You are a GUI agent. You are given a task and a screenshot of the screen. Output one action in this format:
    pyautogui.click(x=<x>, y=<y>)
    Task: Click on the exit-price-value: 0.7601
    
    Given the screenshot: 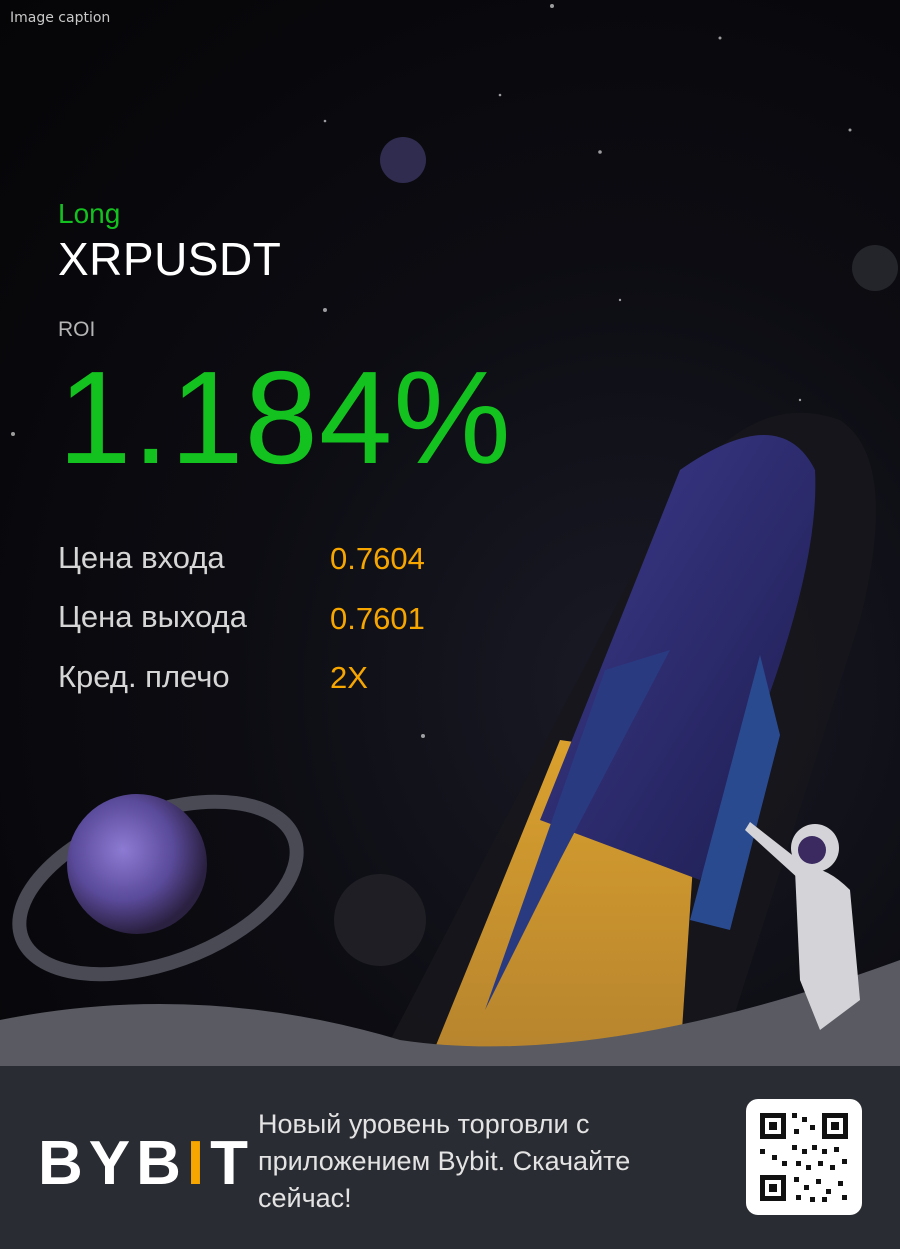 What is the action you would take?
    pyautogui.click(x=377, y=618)
    